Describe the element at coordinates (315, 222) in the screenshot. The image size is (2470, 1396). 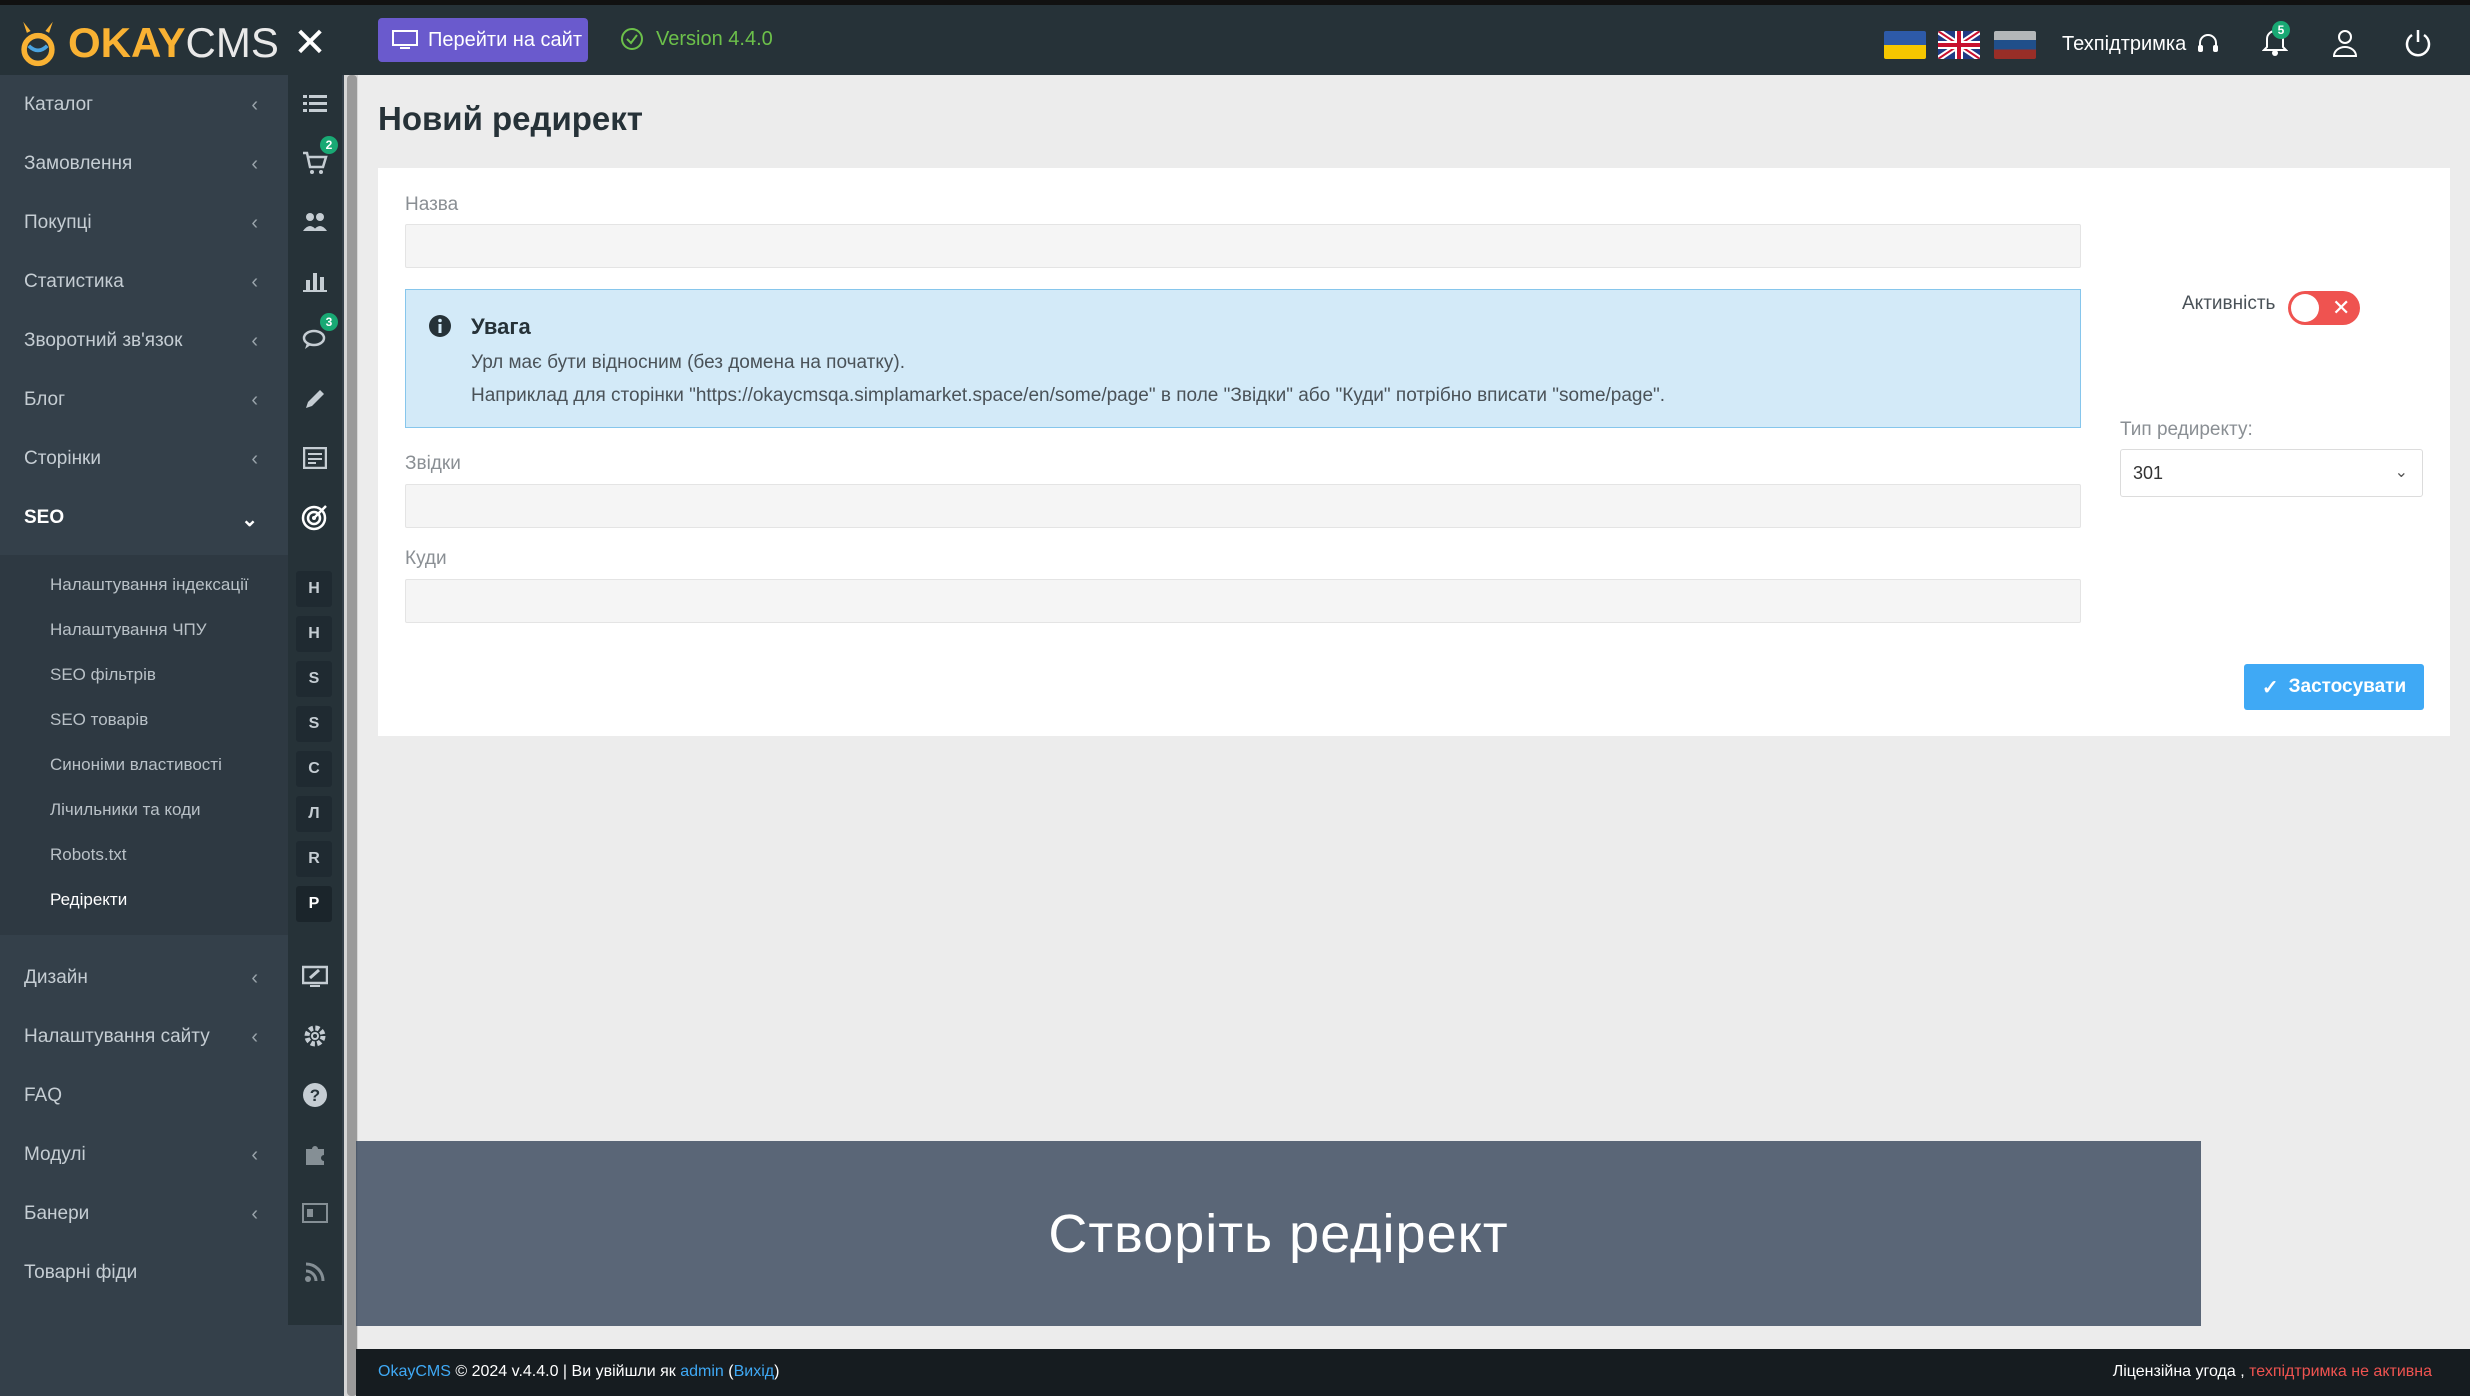
I see `users-icon` at that location.